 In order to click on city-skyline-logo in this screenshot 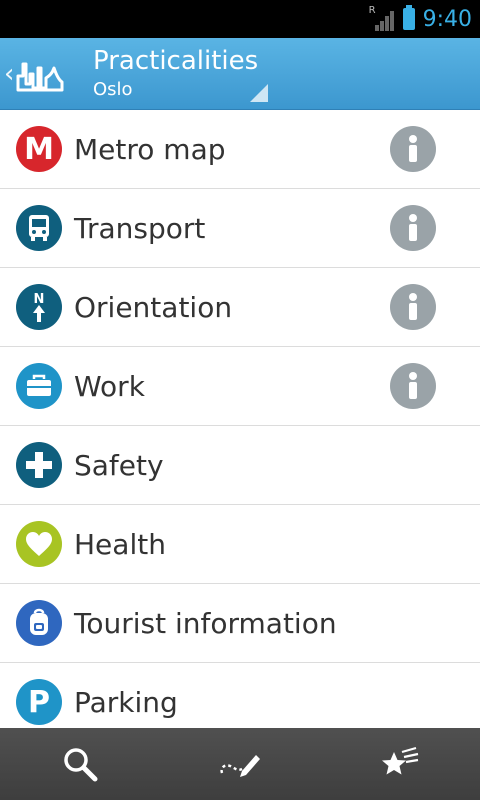, I will do `click(40, 77)`.